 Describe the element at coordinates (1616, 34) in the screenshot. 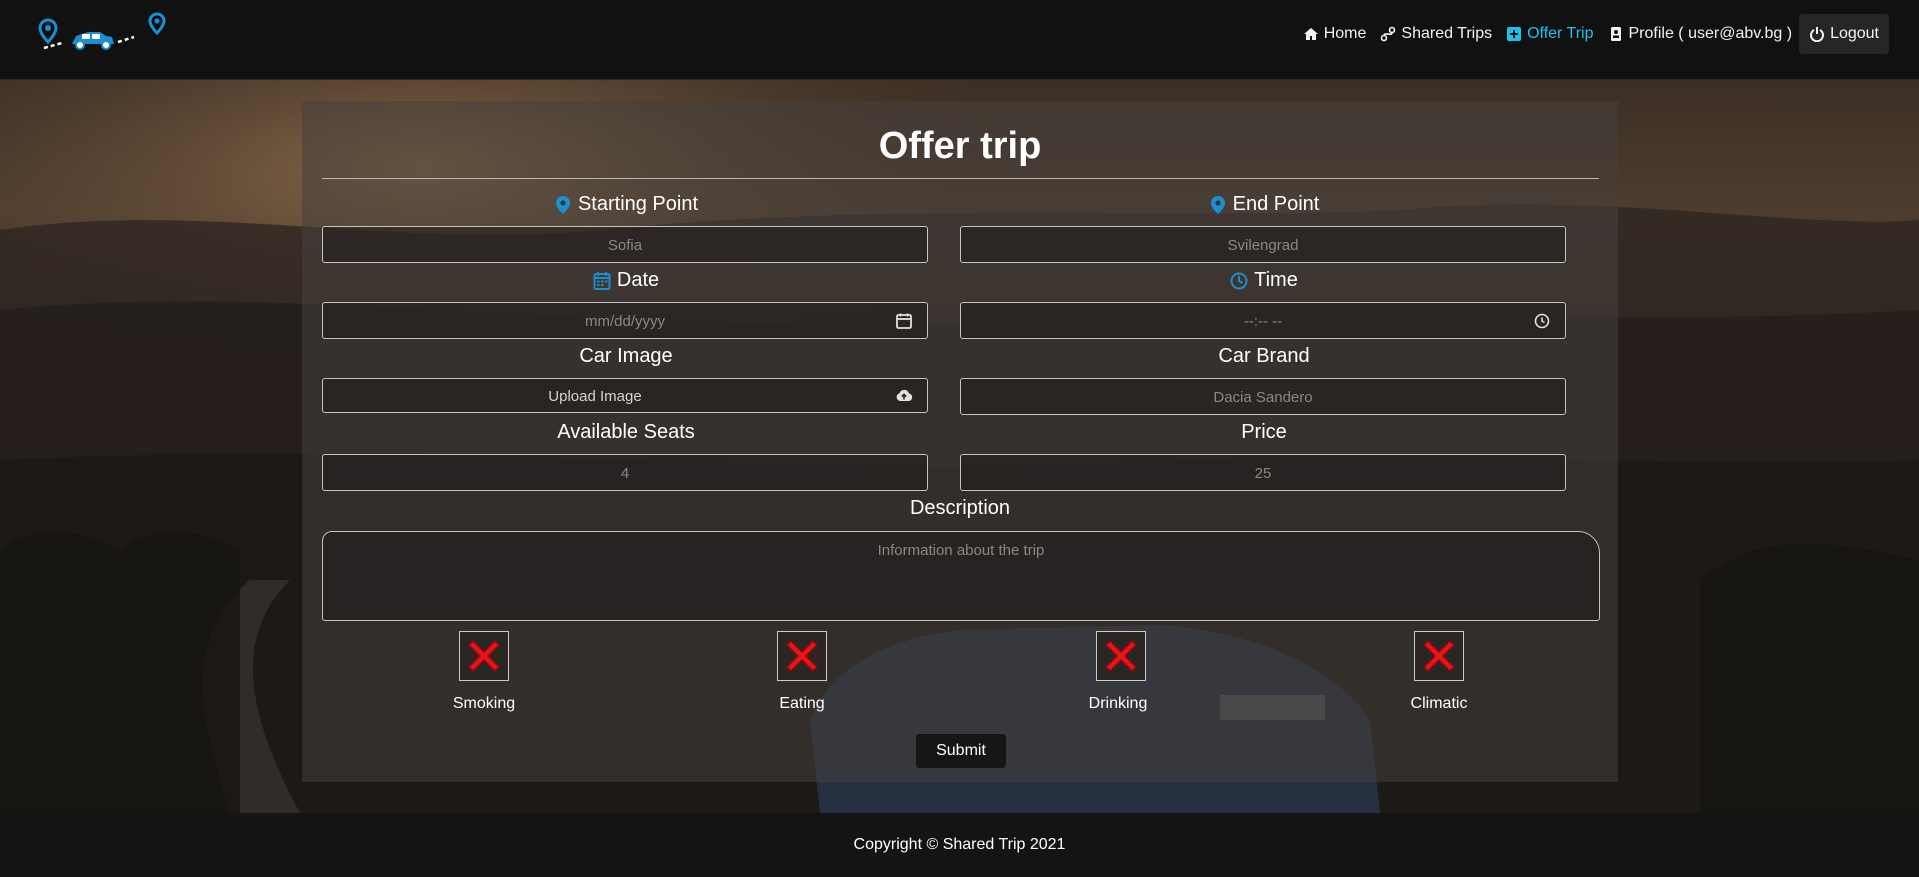

I see `id-badge-icon` at that location.